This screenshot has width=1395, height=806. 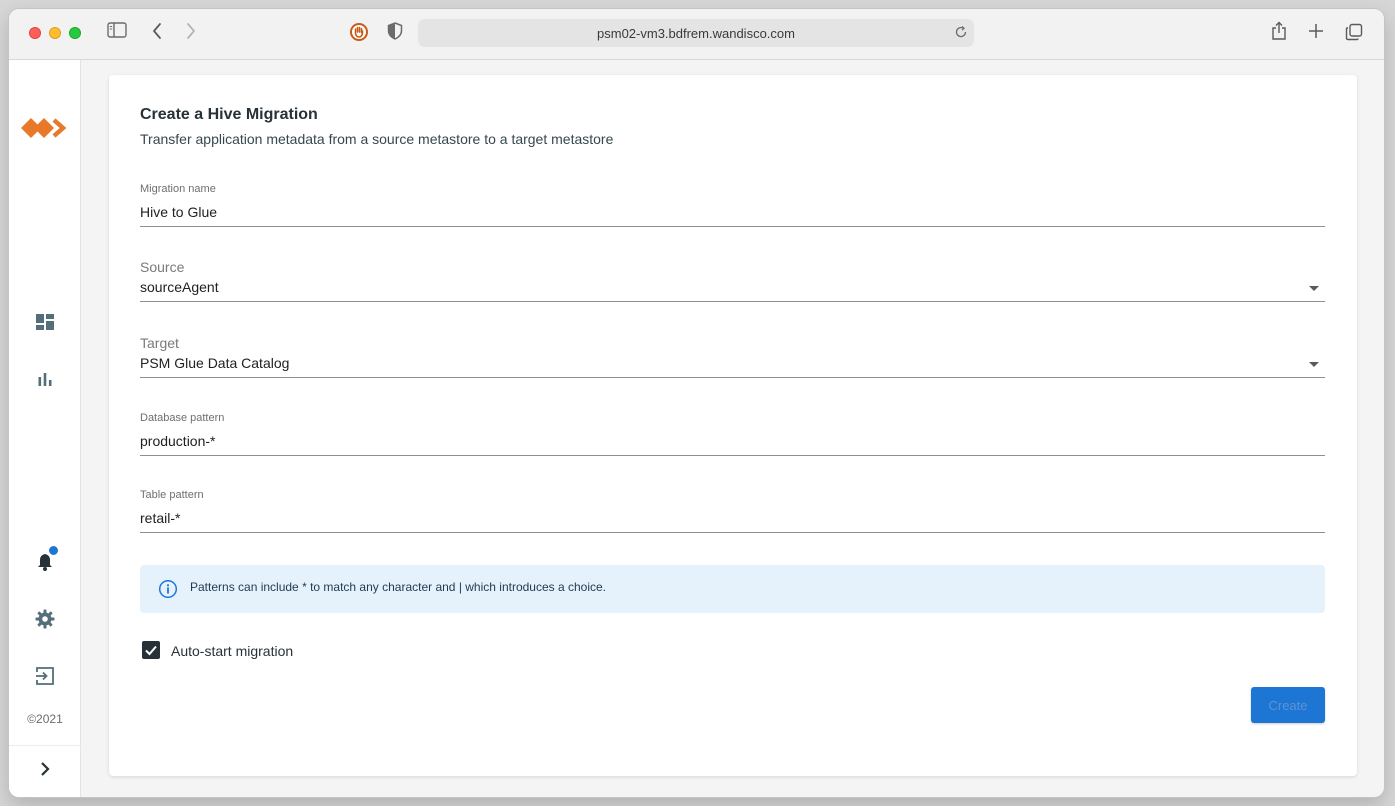 I want to click on sign-out-icon, so click(x=45, y=676).